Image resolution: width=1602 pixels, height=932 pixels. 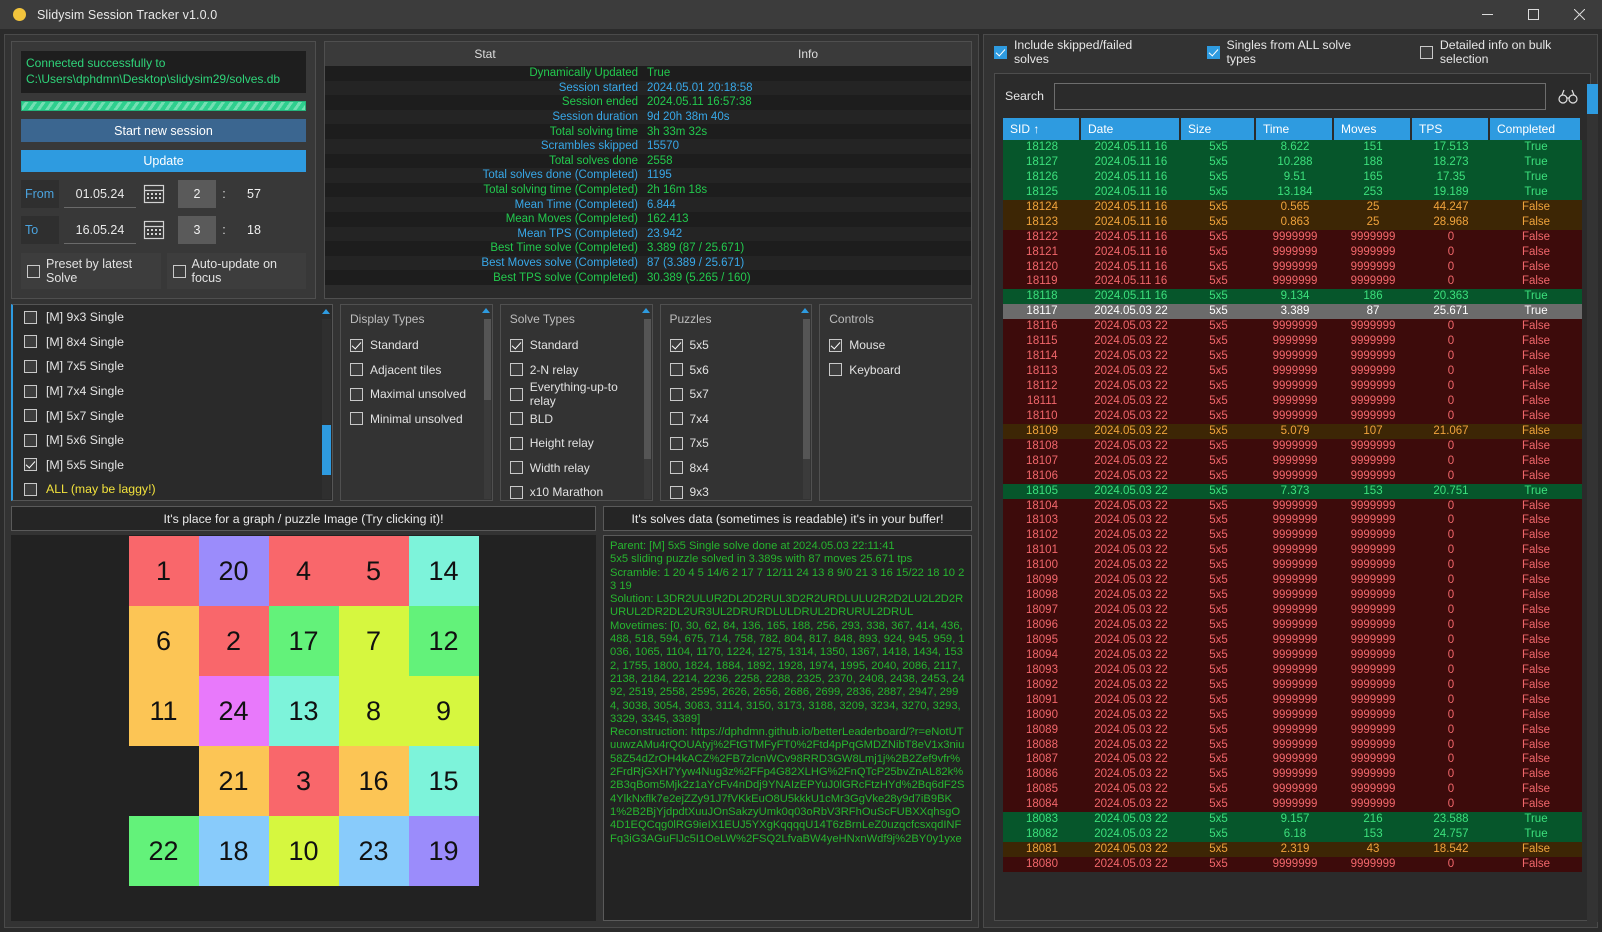 I want to click on to-minute: 18, so click(x=254, y=230).